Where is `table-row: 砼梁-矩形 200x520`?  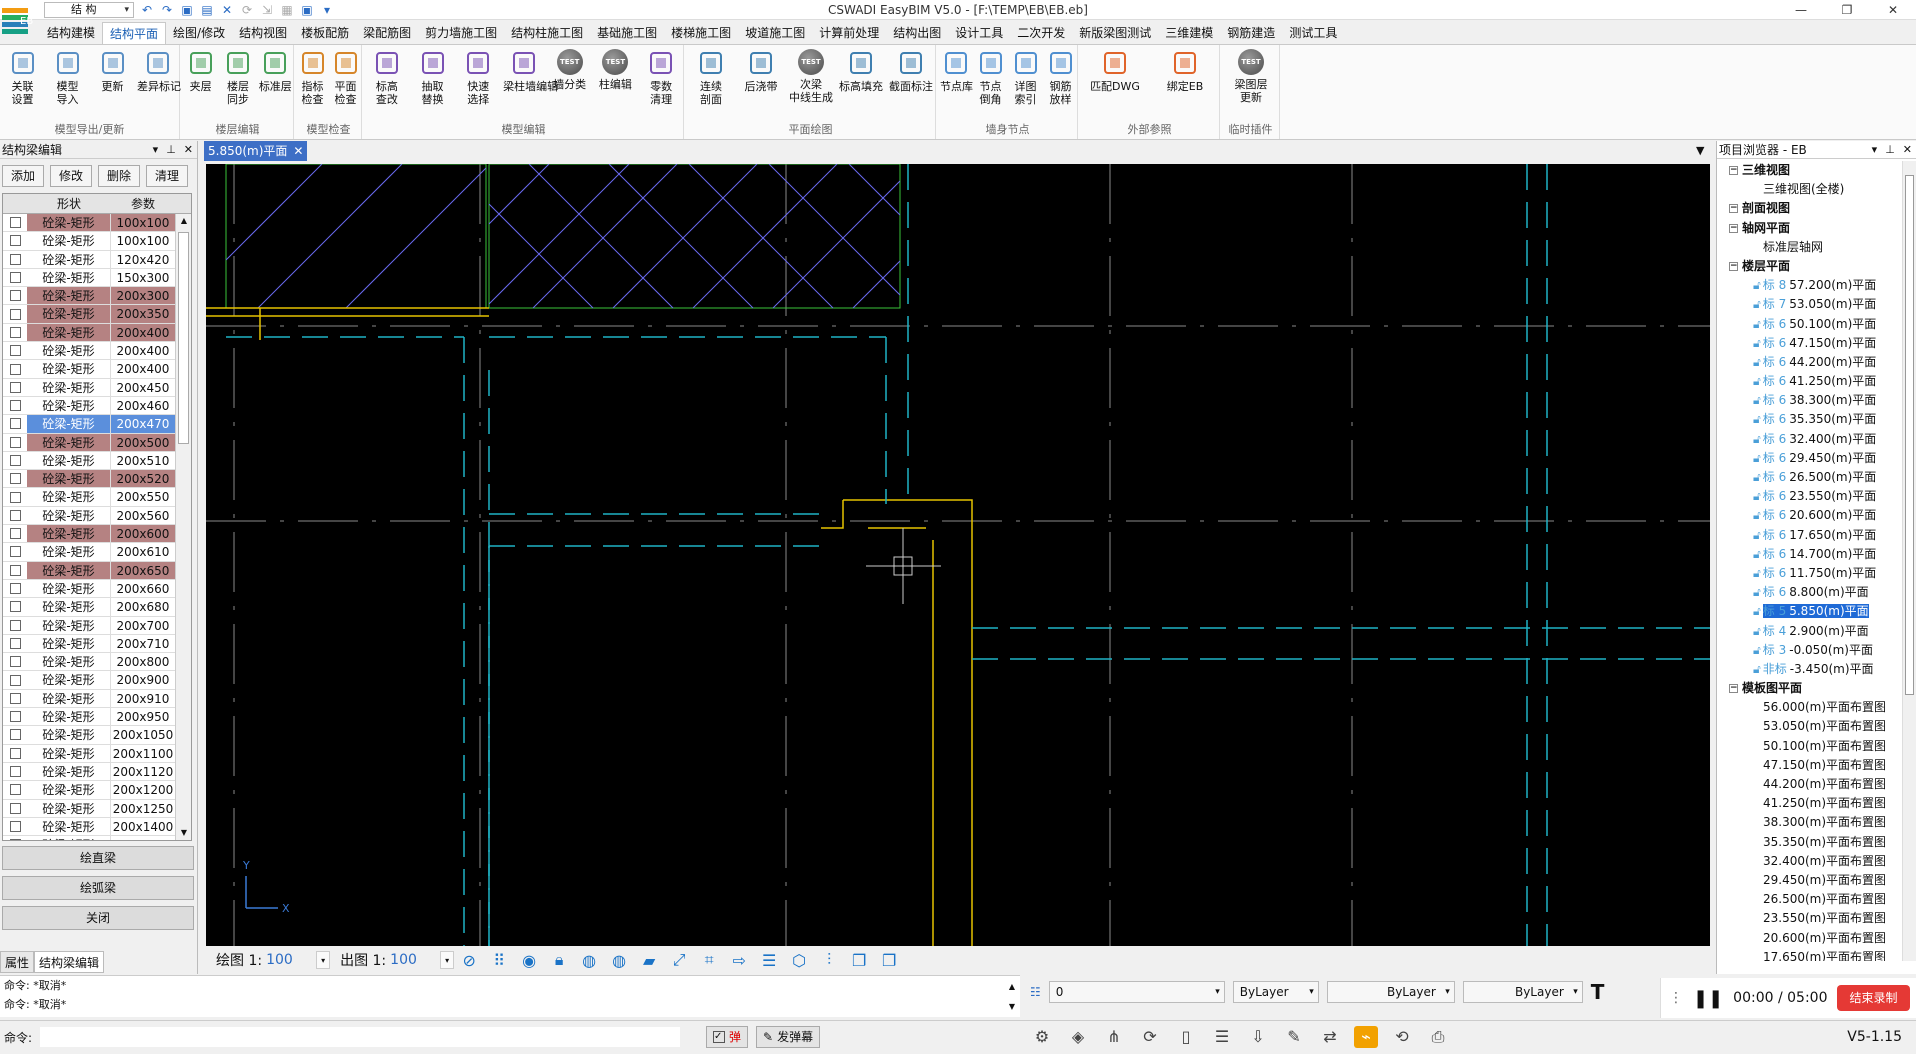
table-row: 砼梁-矩形 200x520 is located at coordinates (97, 479).